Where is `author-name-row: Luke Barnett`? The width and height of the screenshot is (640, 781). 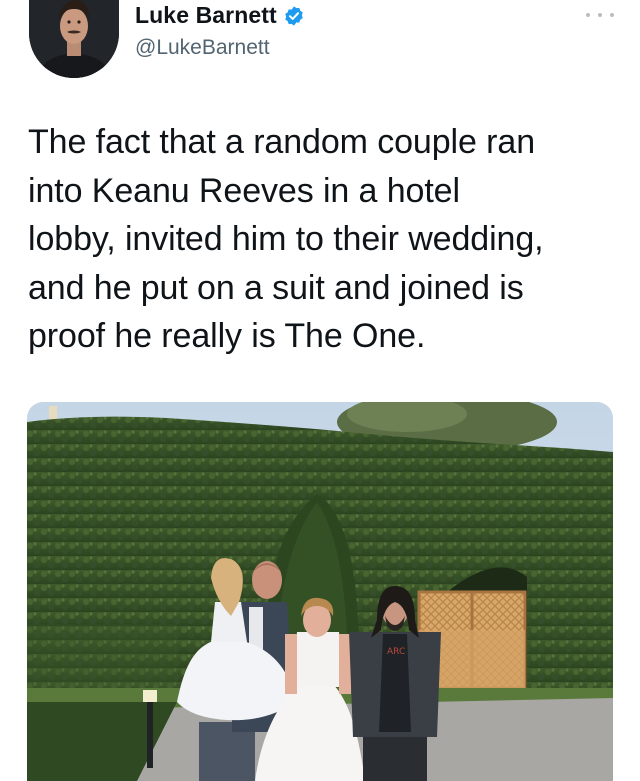
author-name-row: Luke Barnett is located at coordinates (220, 15).